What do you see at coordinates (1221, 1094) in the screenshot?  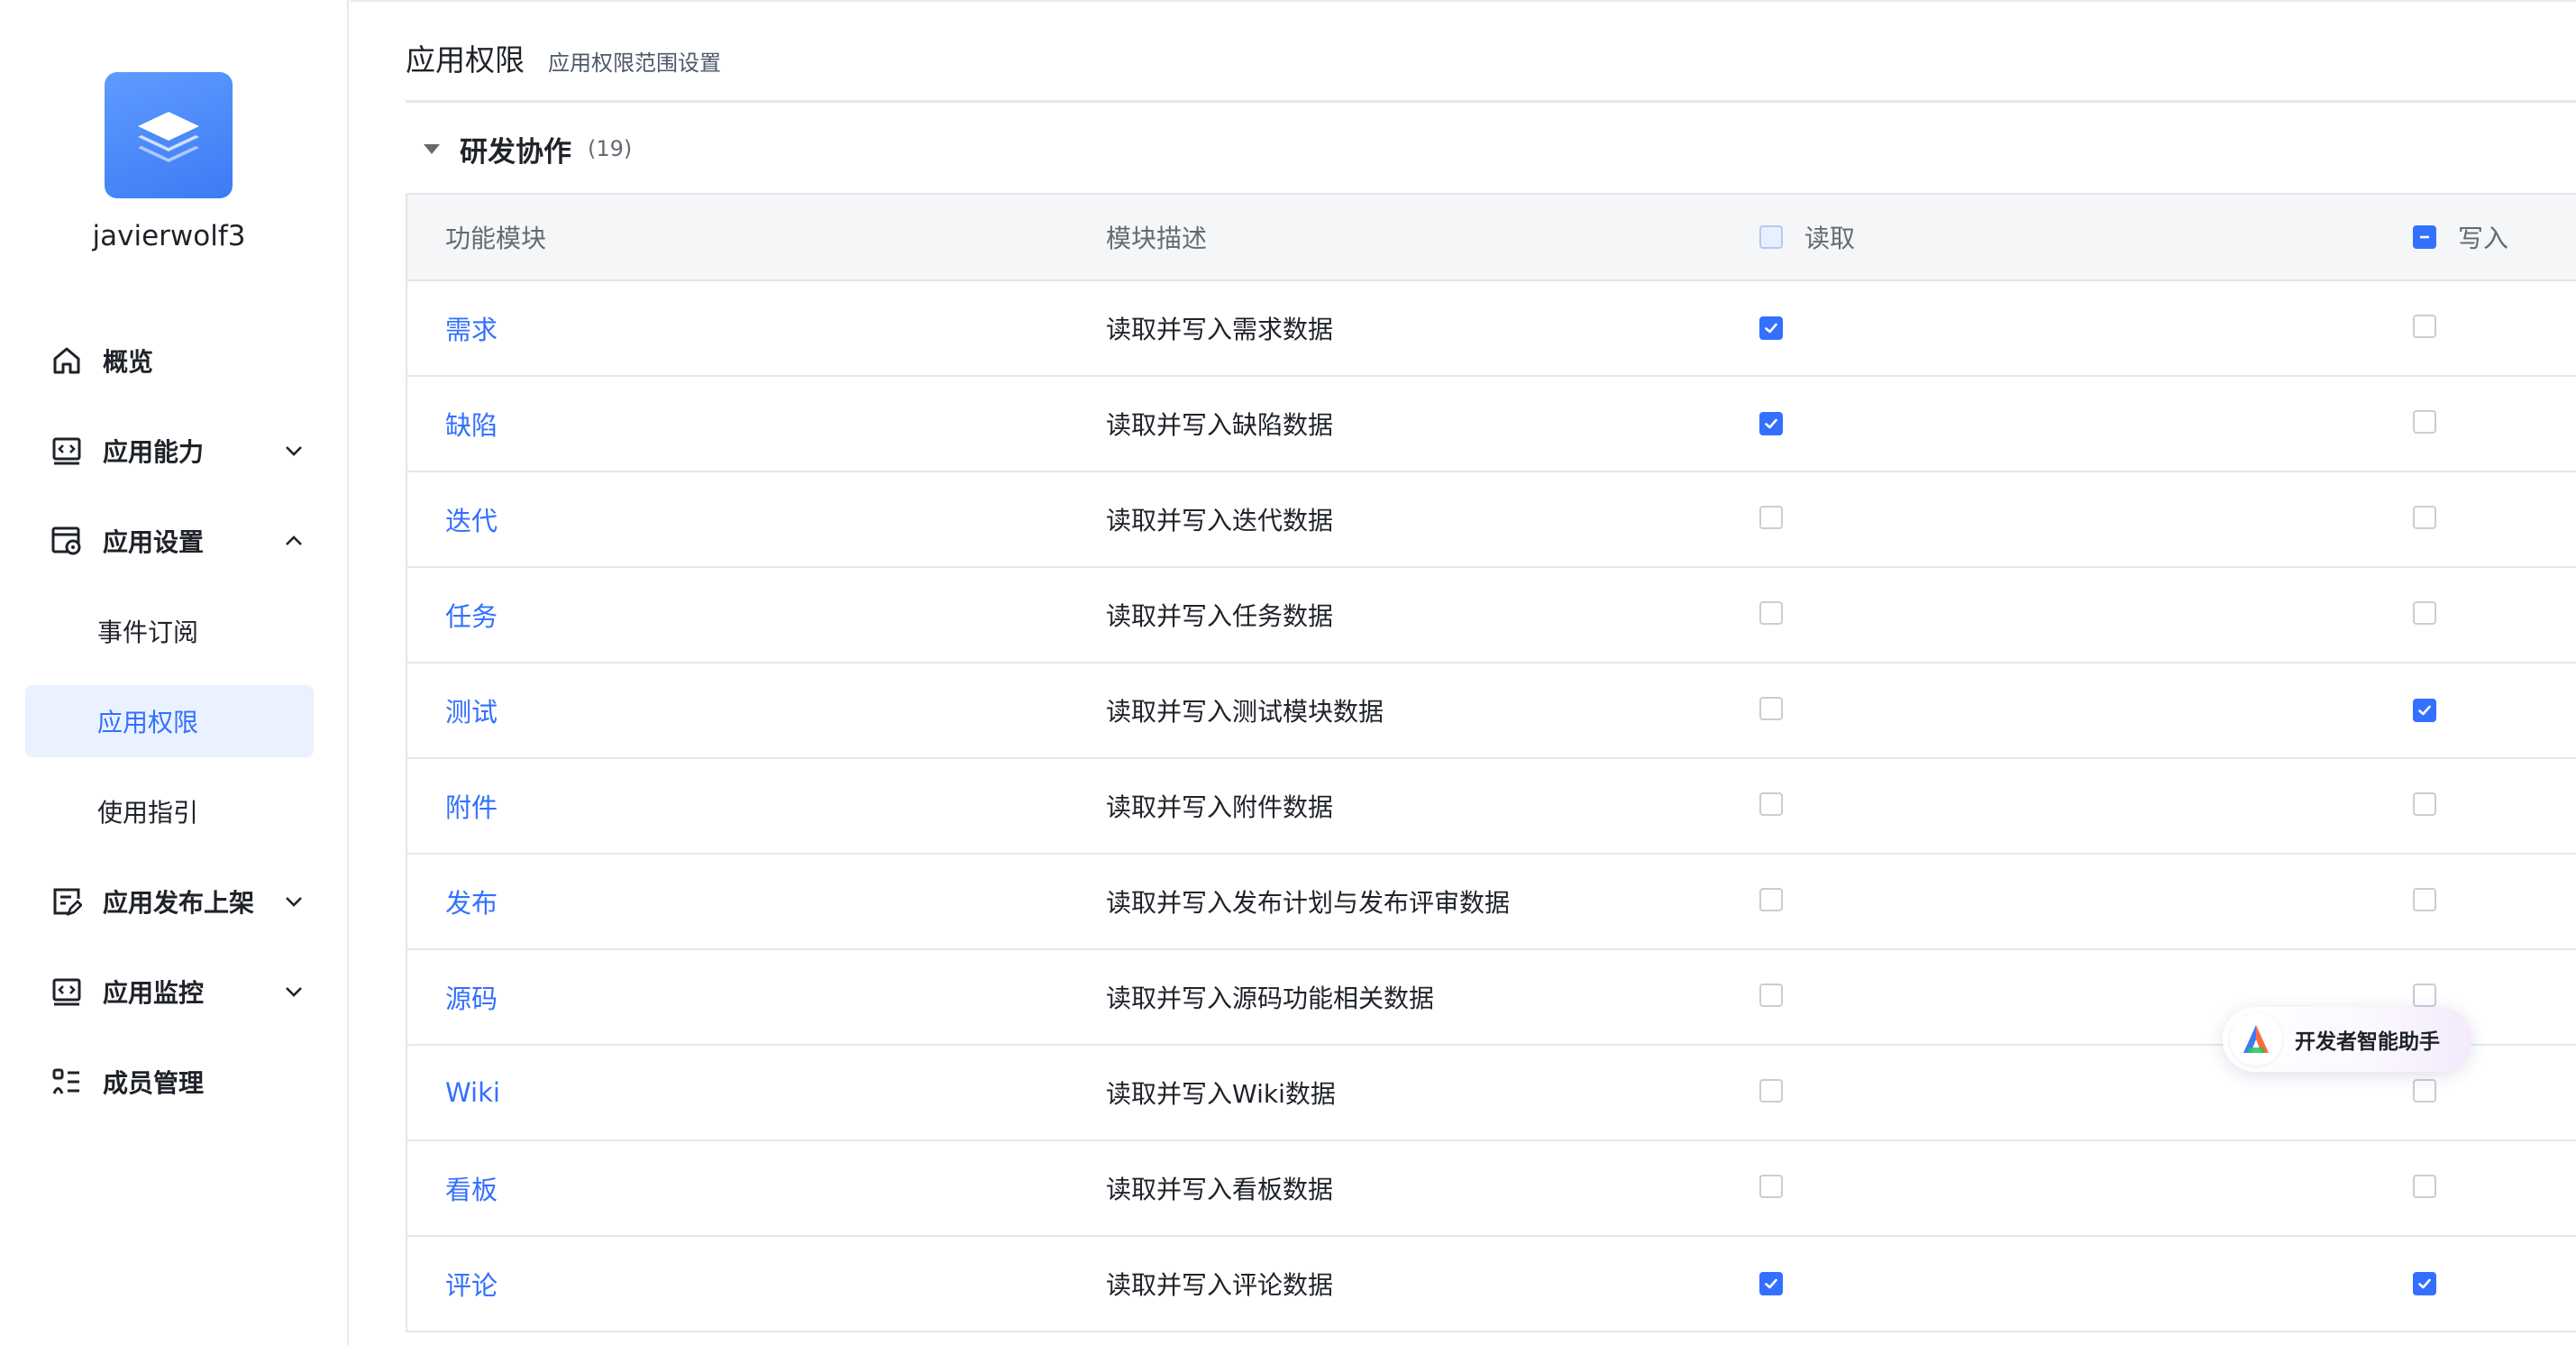 I see `module-description: 读取并写入Wiki数据` at bounding box center [1221, 1094].